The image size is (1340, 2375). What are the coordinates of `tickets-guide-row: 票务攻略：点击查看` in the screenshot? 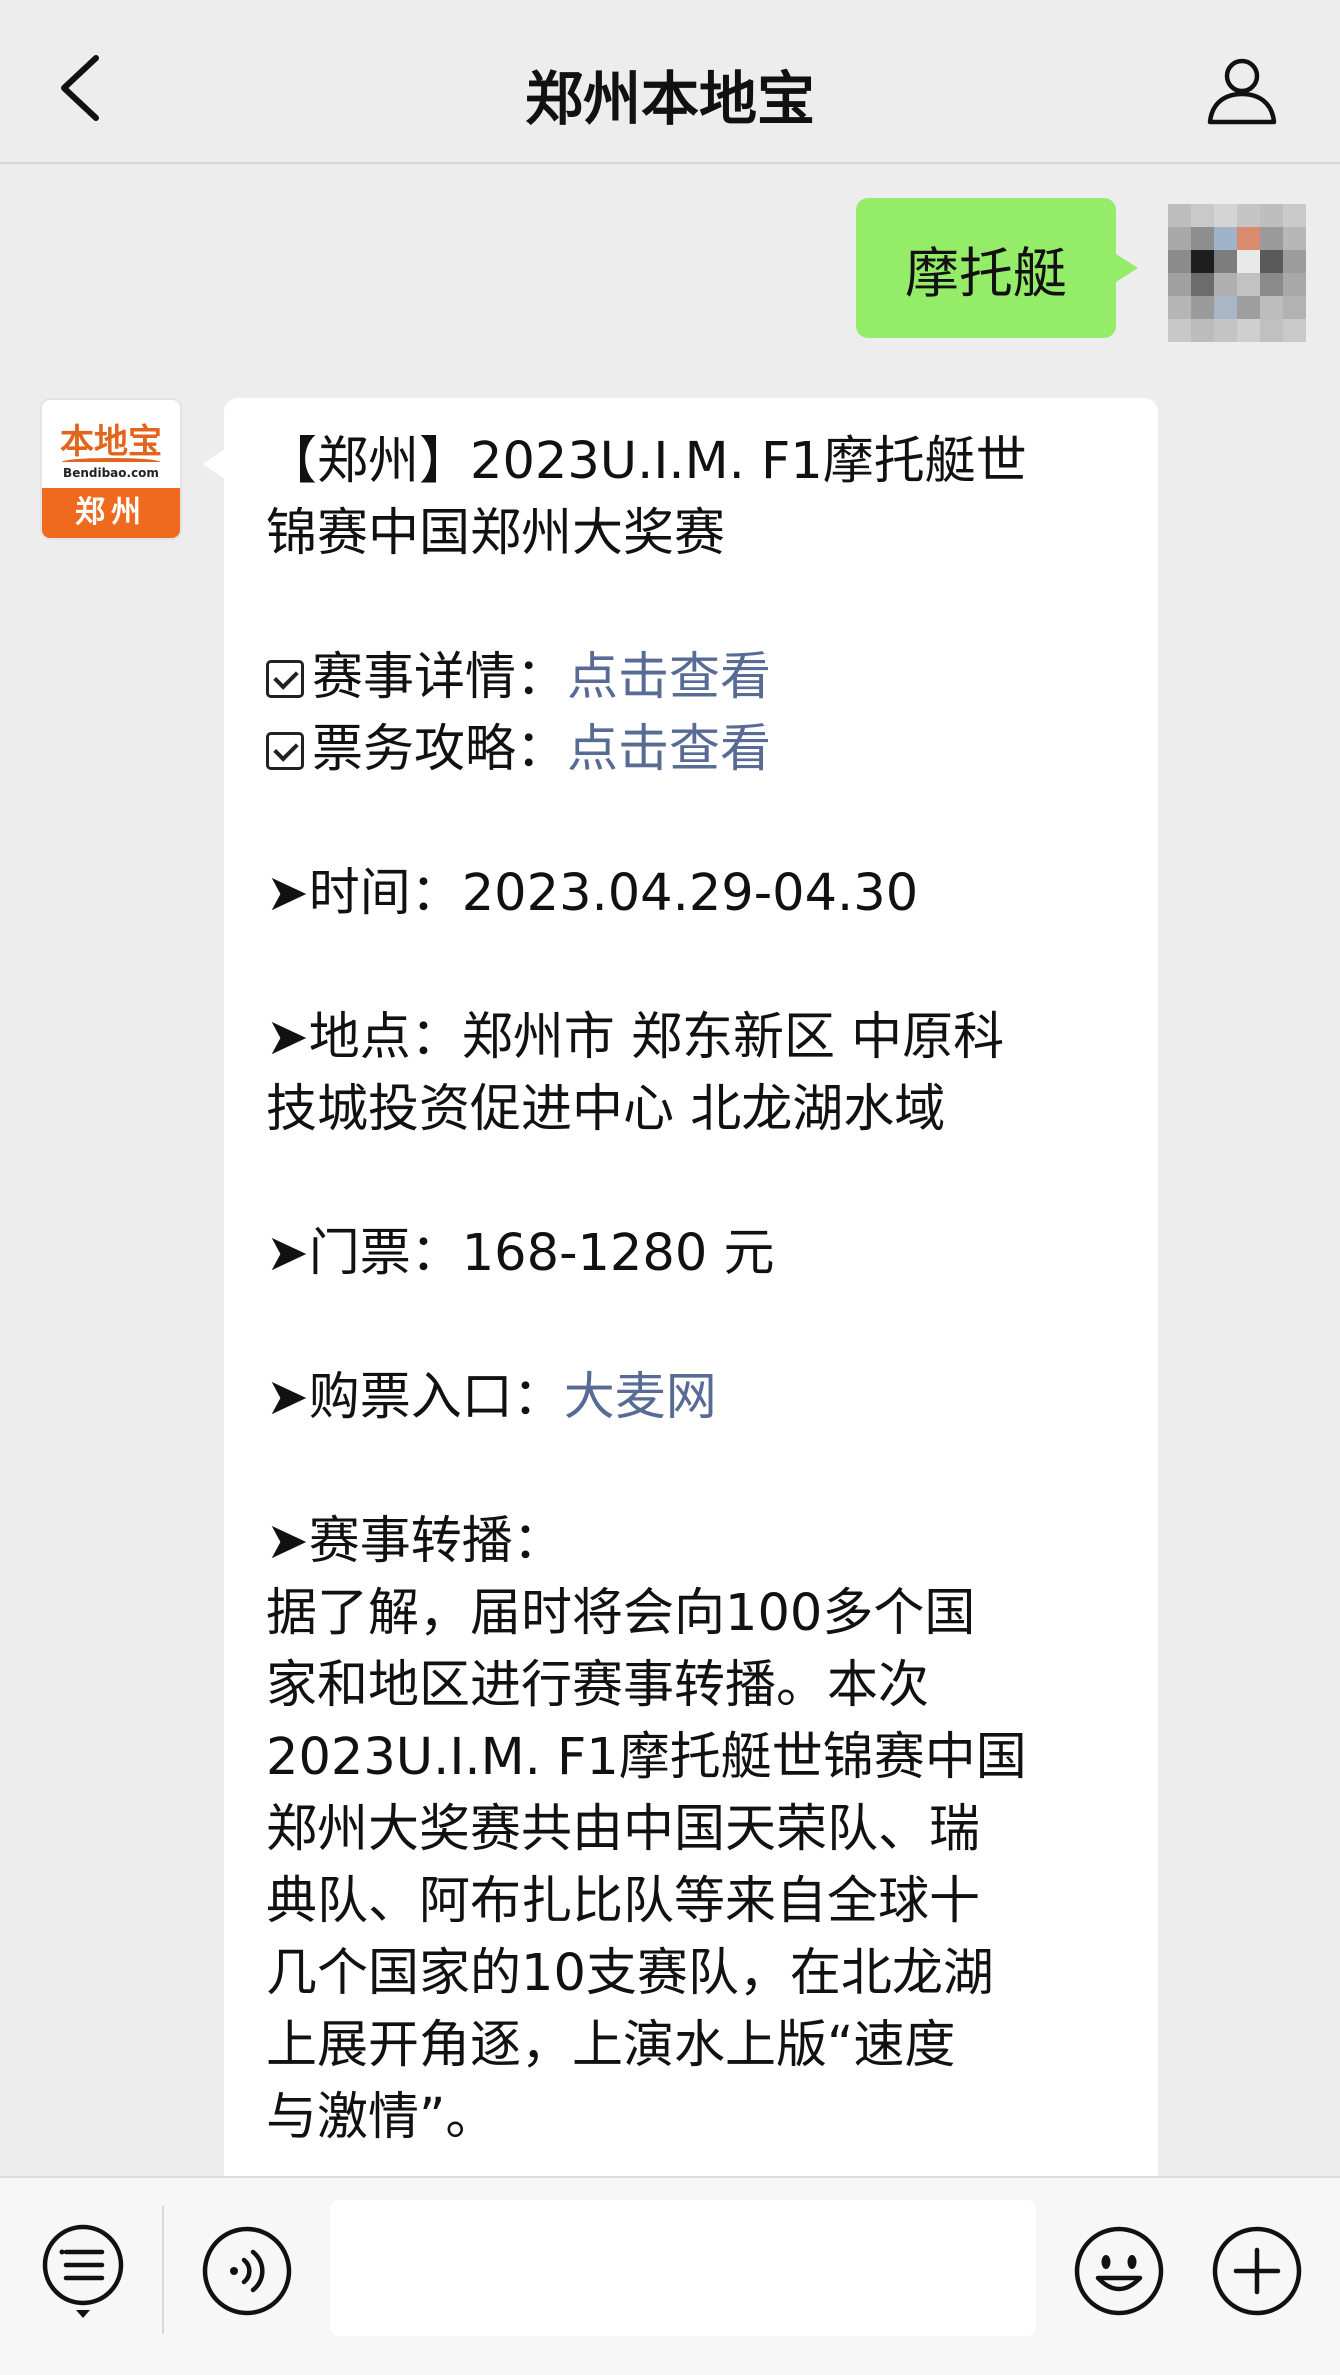 It's located at (692, 750).